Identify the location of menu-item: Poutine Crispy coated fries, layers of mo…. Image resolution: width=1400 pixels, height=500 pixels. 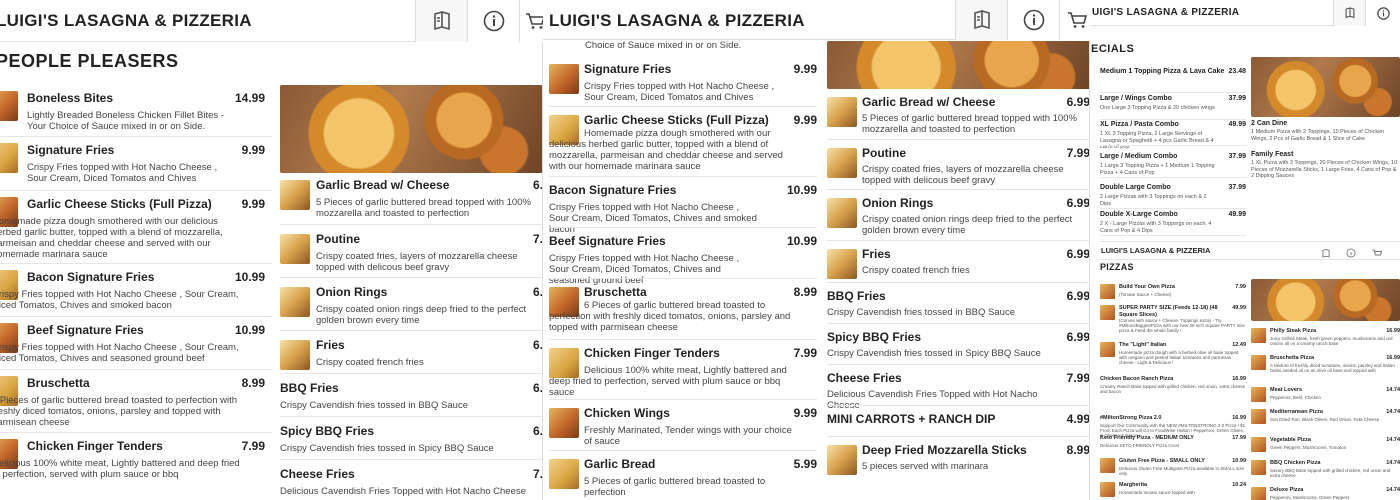
(412, 254).